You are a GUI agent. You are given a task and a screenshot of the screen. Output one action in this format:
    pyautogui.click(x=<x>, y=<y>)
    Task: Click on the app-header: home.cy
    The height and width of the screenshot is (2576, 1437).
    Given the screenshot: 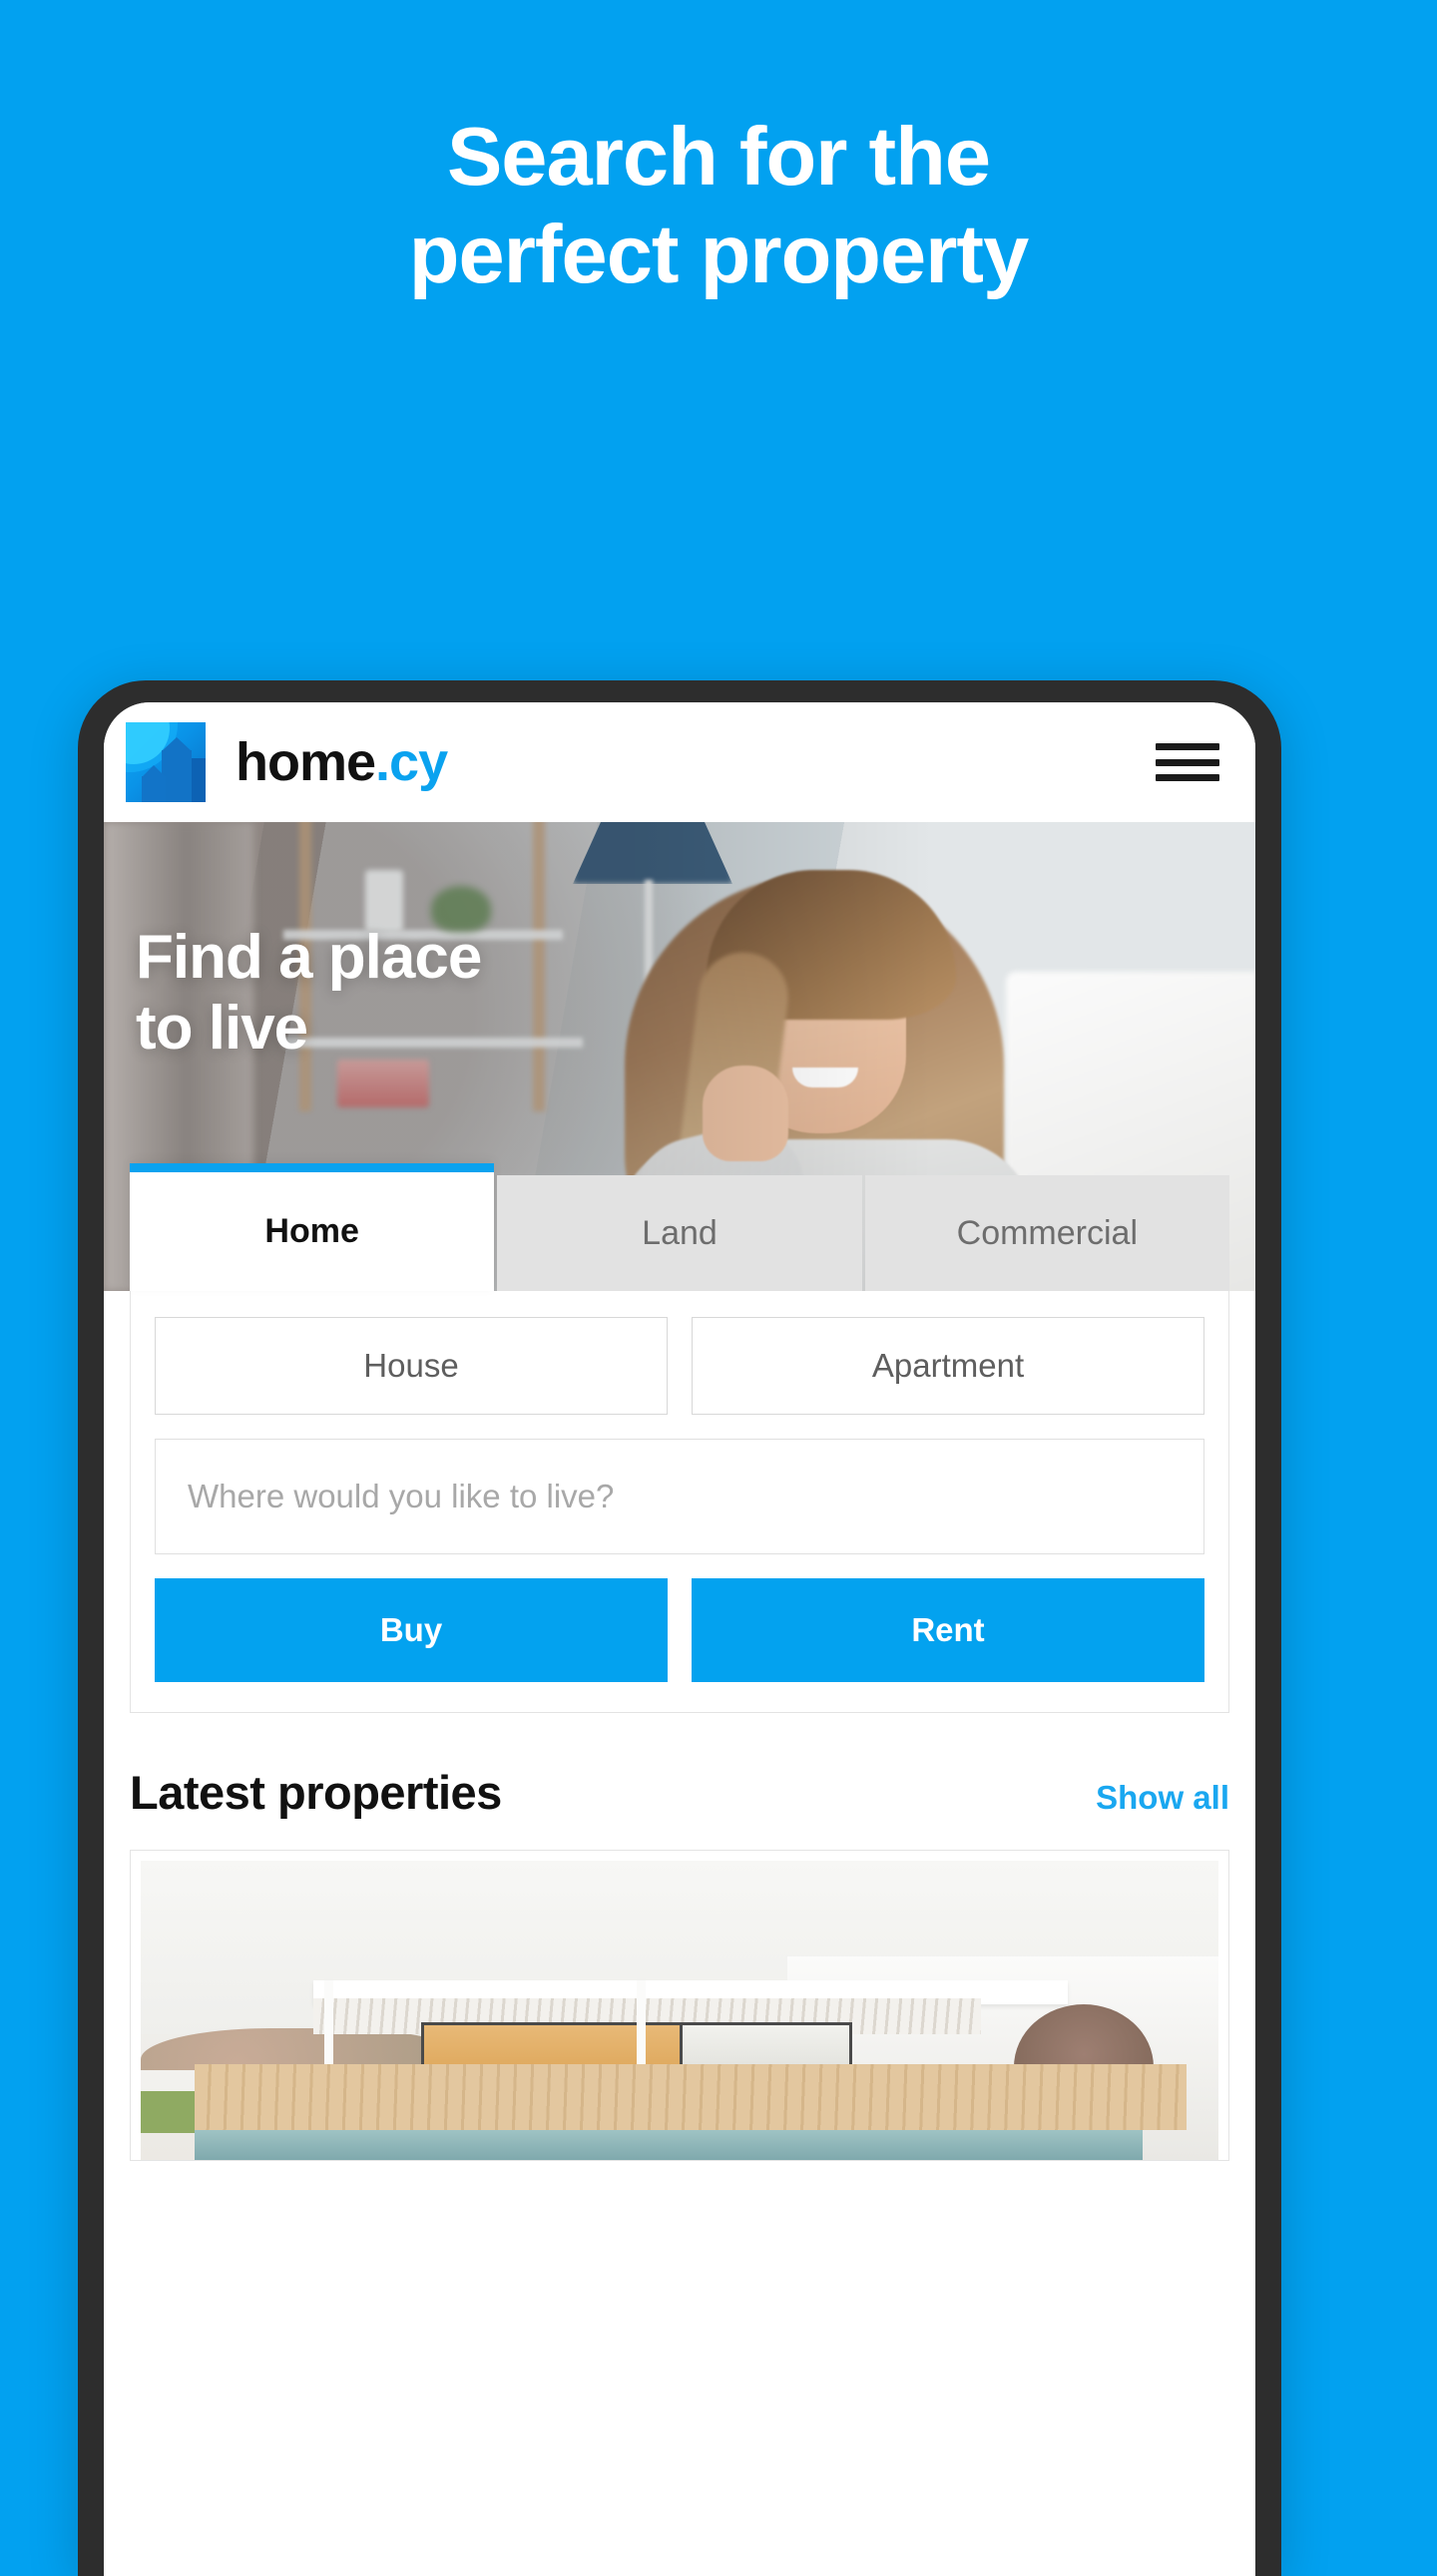 What is the action you would take?
    pyautogui.click(x=679, y=762)
    